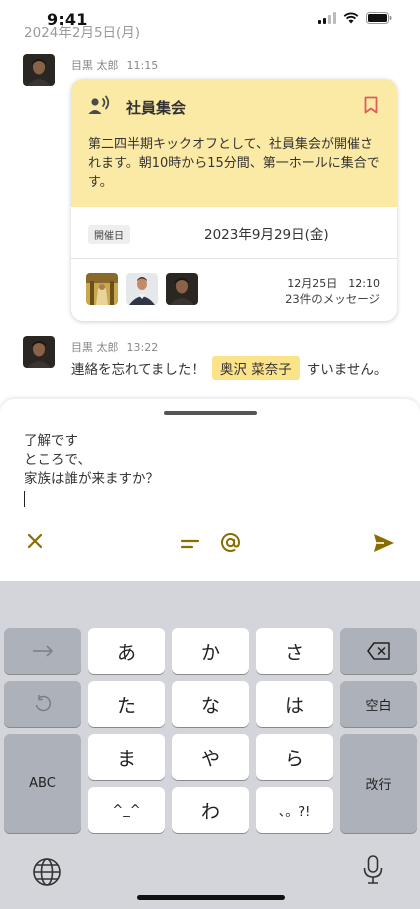  Describe the element at coordinates (373, 872) in the screenshot. I see `microphone-icon` at that location.